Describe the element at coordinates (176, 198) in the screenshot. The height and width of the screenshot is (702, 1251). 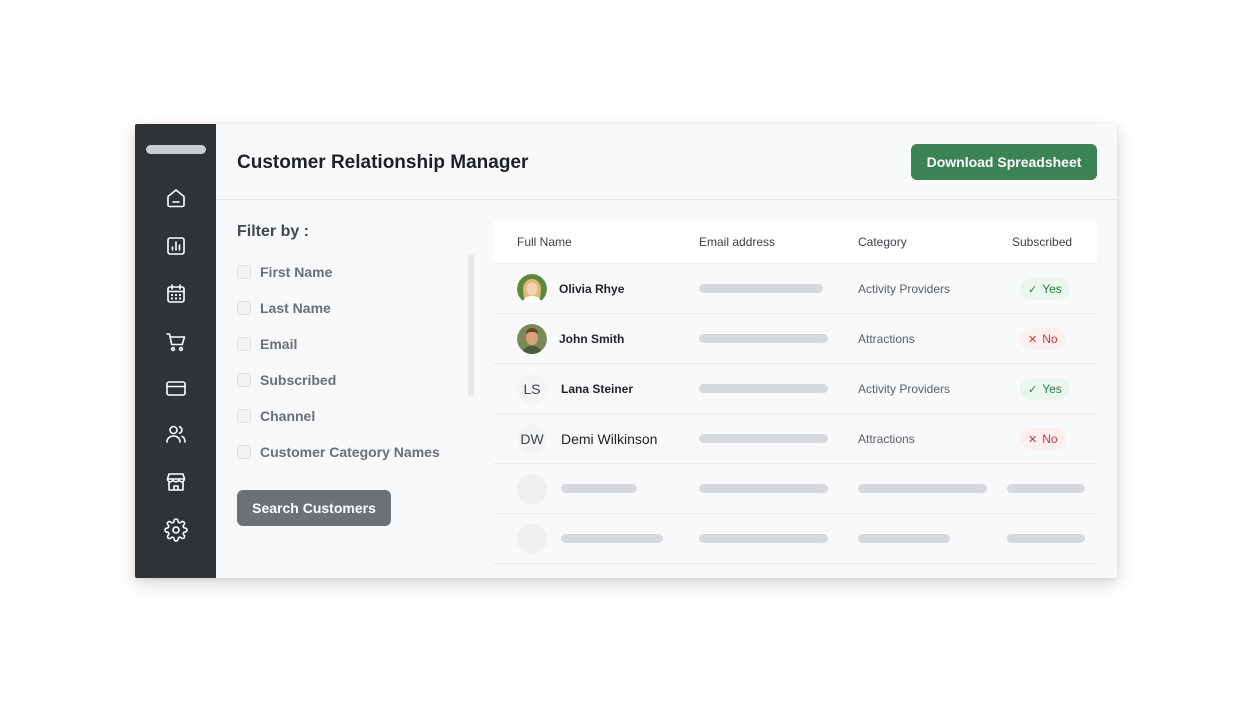
I see `home-icon` at that location.